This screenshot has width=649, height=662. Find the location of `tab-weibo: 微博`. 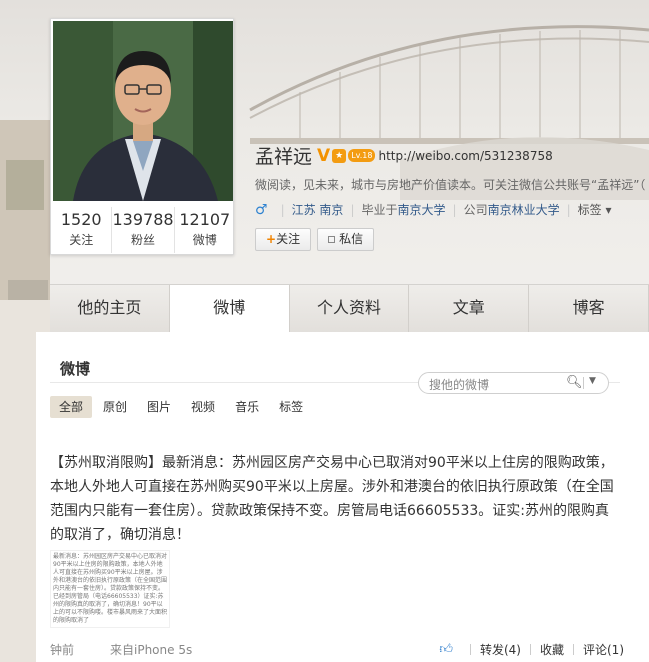

tab-weibo: 微博 is located at coordinates (229, 309).